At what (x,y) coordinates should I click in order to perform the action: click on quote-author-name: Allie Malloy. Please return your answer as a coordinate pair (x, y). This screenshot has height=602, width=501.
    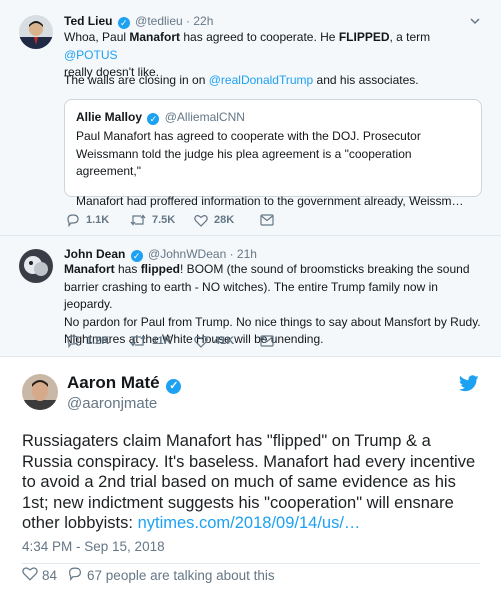
    Looking at the image, I should click on (109, 117).